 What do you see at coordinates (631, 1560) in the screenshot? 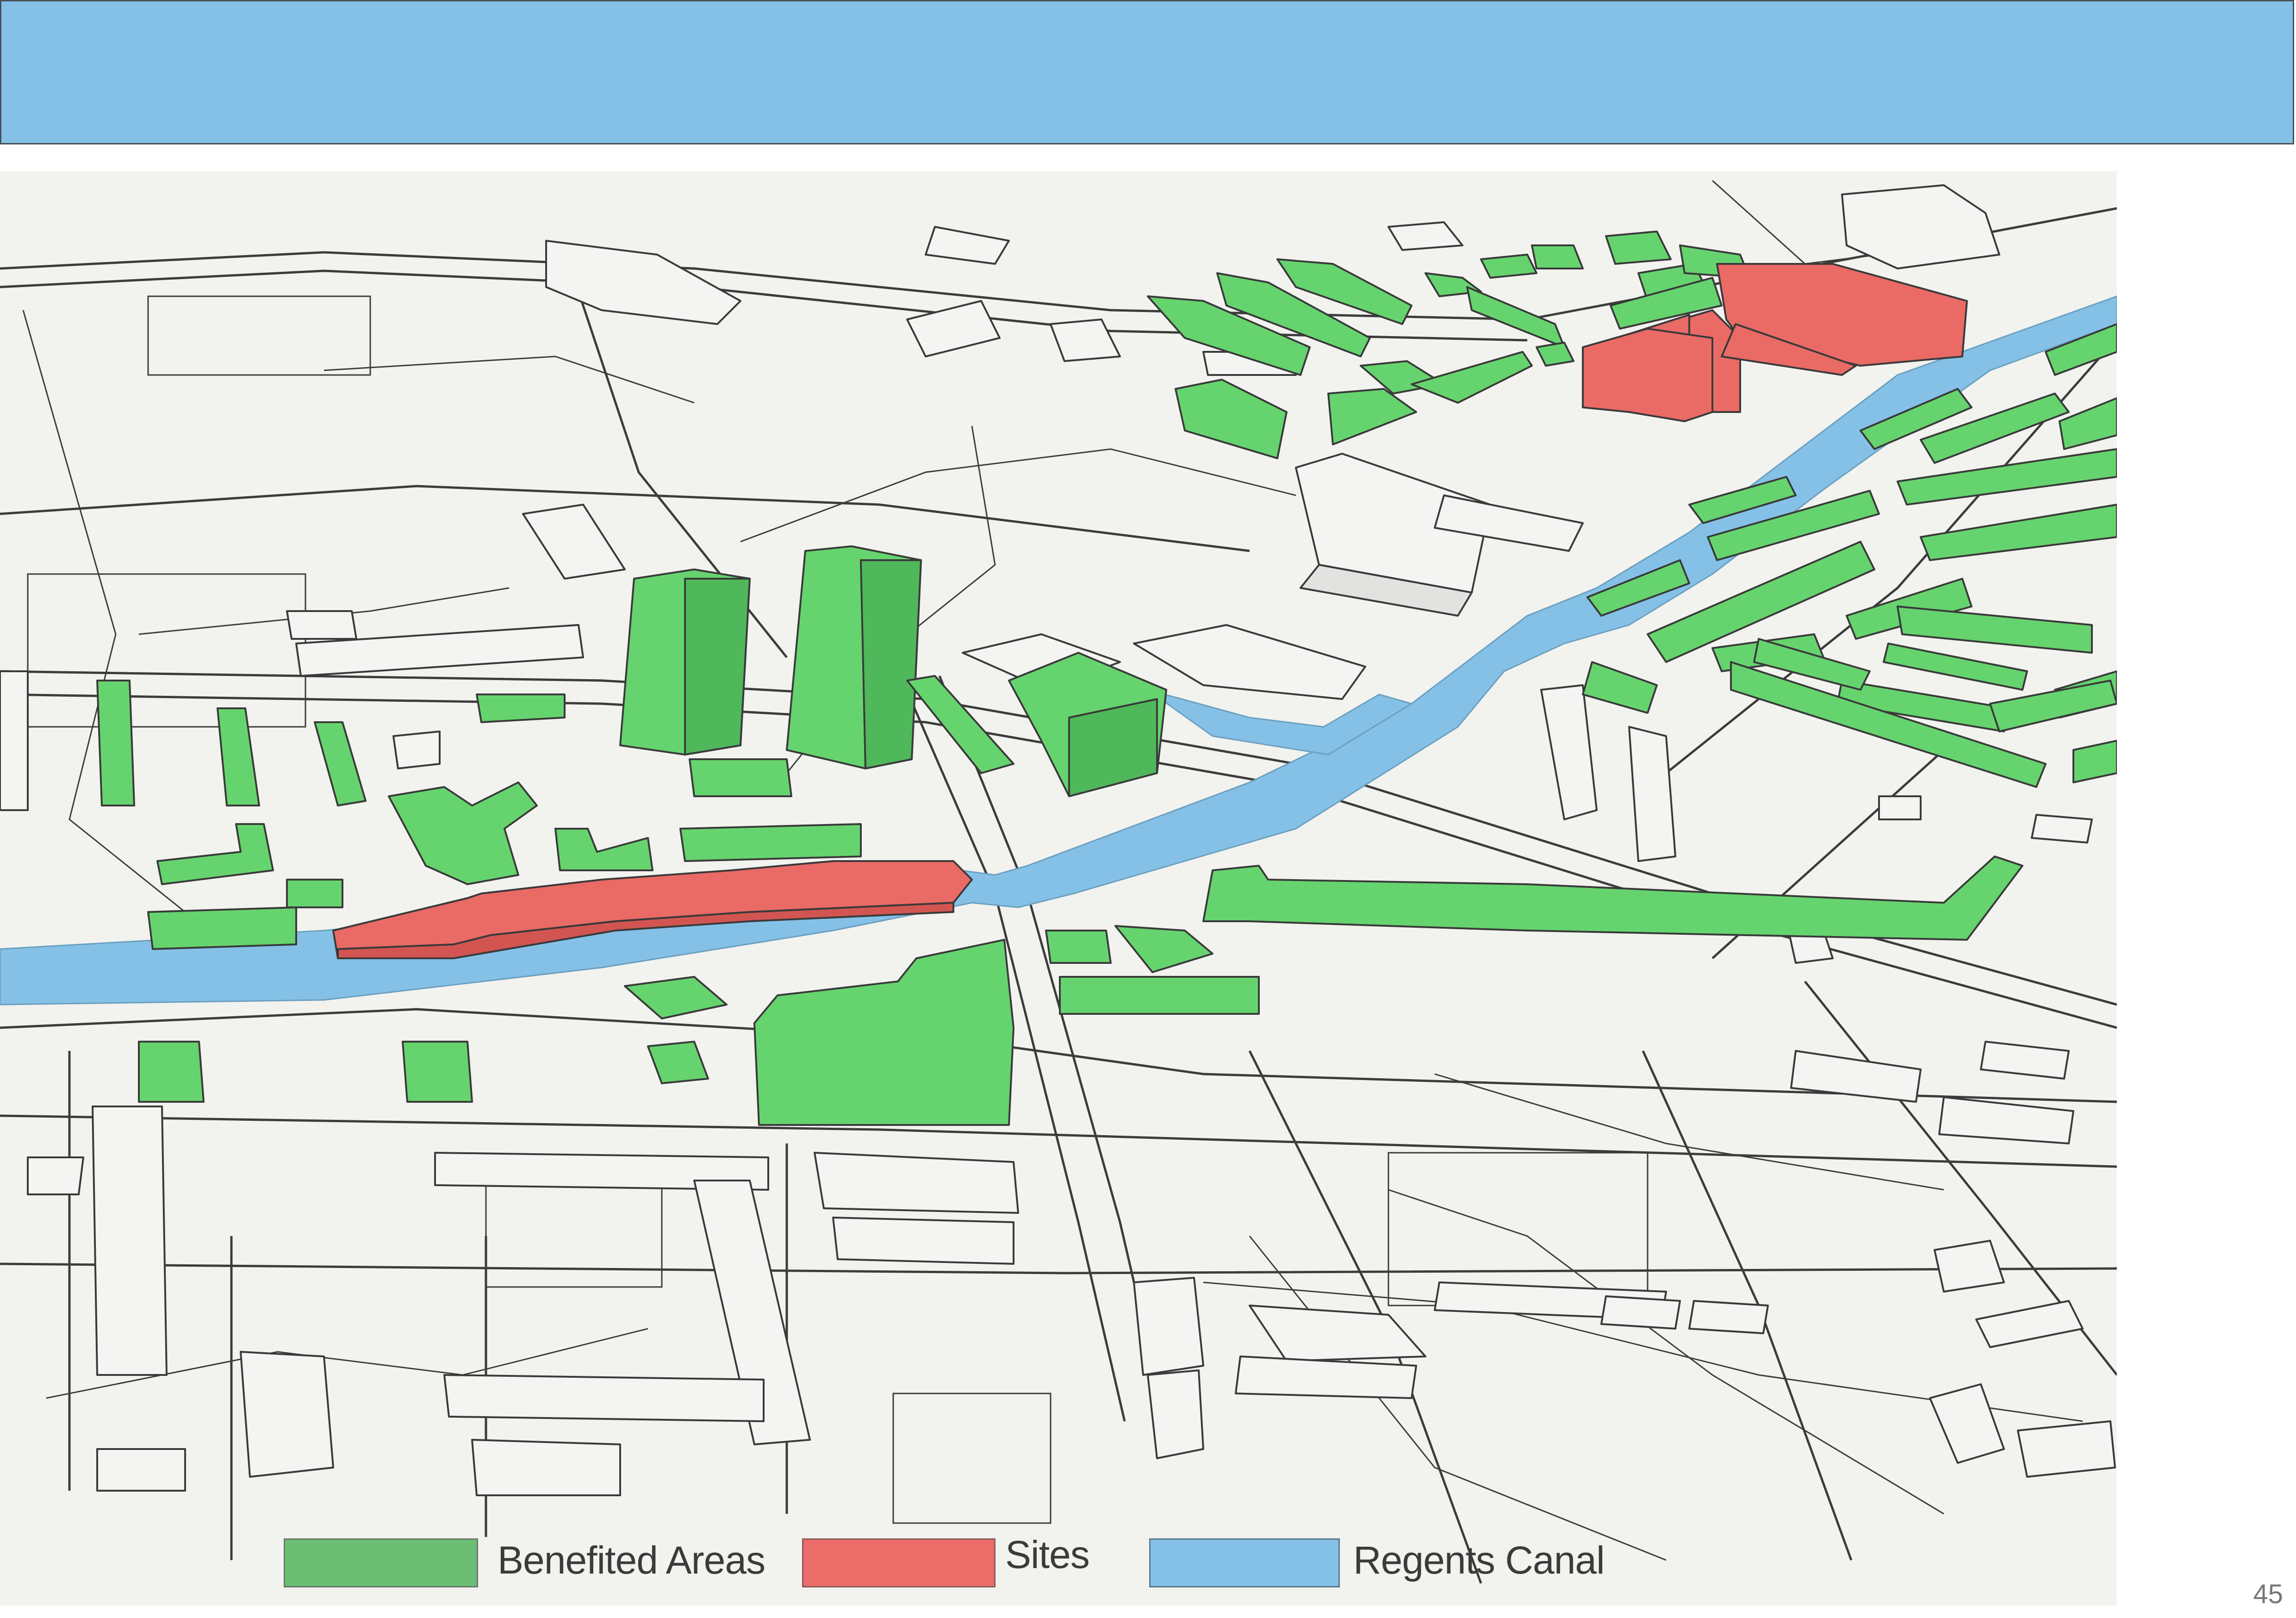
I see `legend-label-benefited-areas: Benefited Areas` at bounding box center [631, 1560].